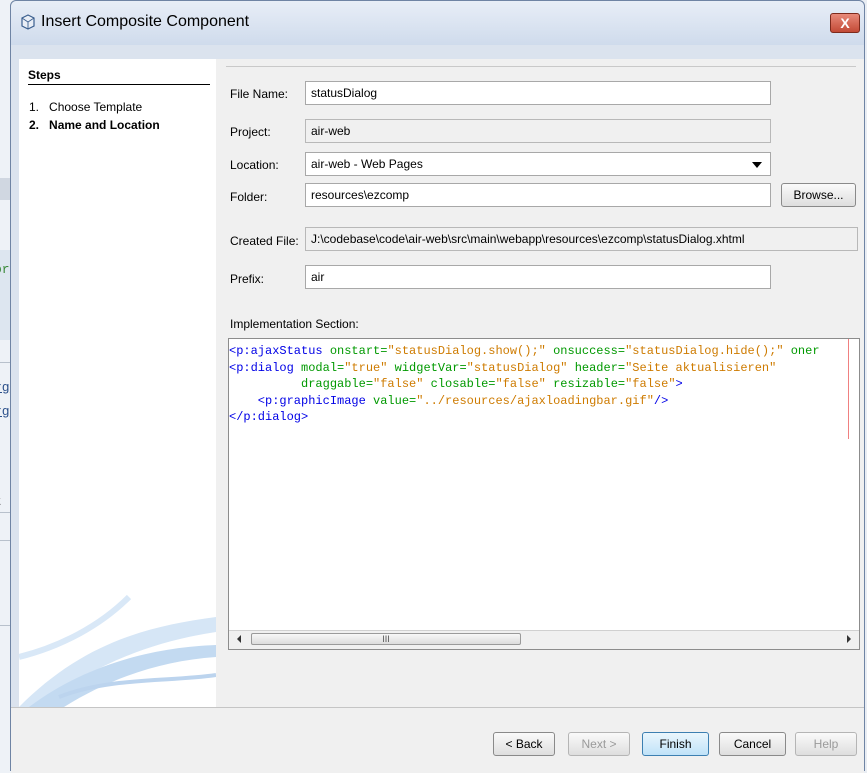 The image size is (867, 773). I want to click on prefix-label: Prefix:, so click(247, 279).